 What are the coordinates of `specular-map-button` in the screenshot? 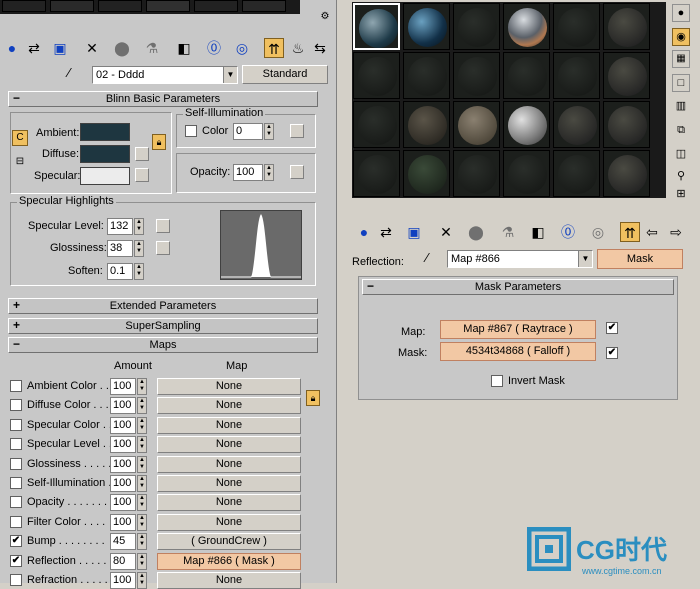 It's located at (142, 175).